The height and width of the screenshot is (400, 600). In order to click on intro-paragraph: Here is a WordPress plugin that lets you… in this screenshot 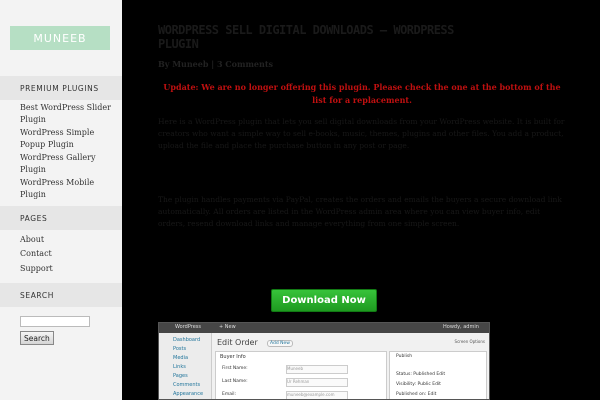, I will do `click(361, 133)`.